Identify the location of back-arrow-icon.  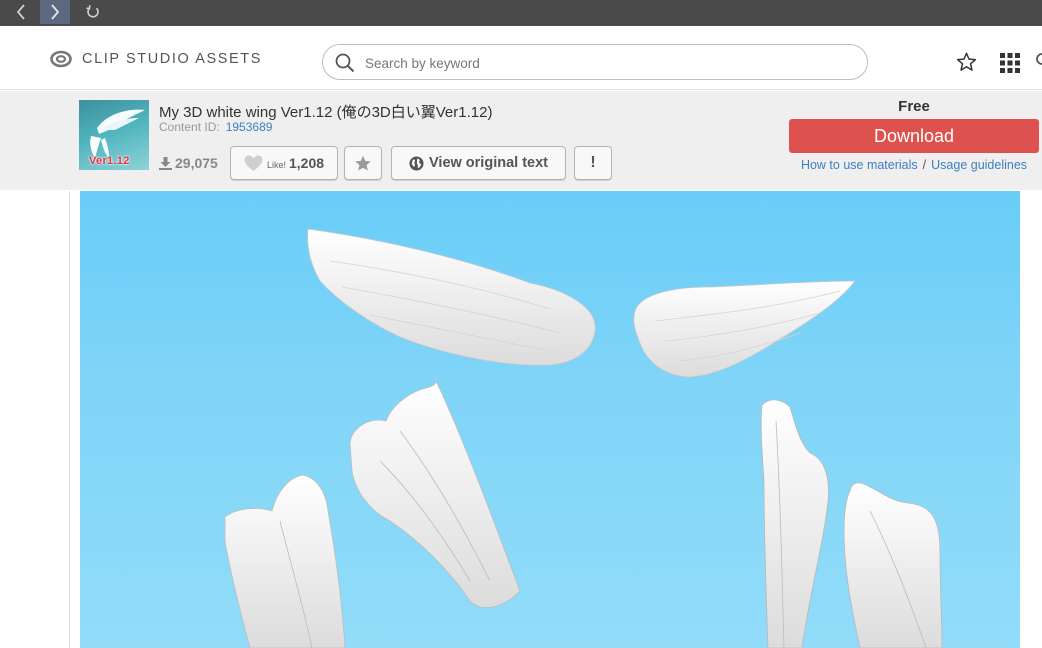
(20, 12).